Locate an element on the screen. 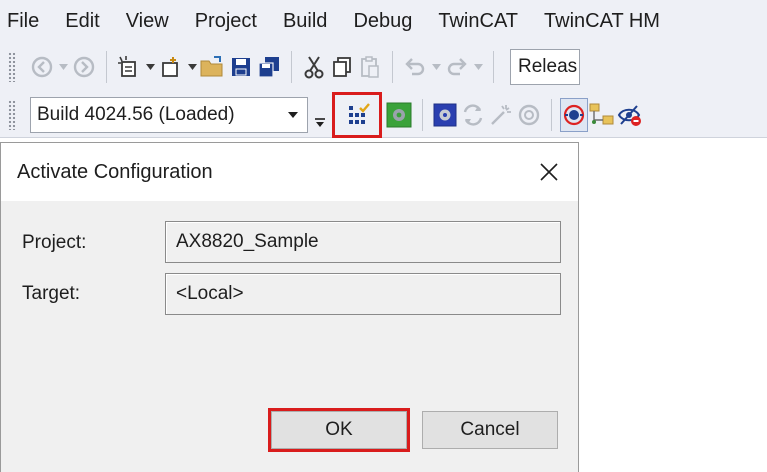 The image size is (767, 472). undo-icon is located at coordinates (415, 67).